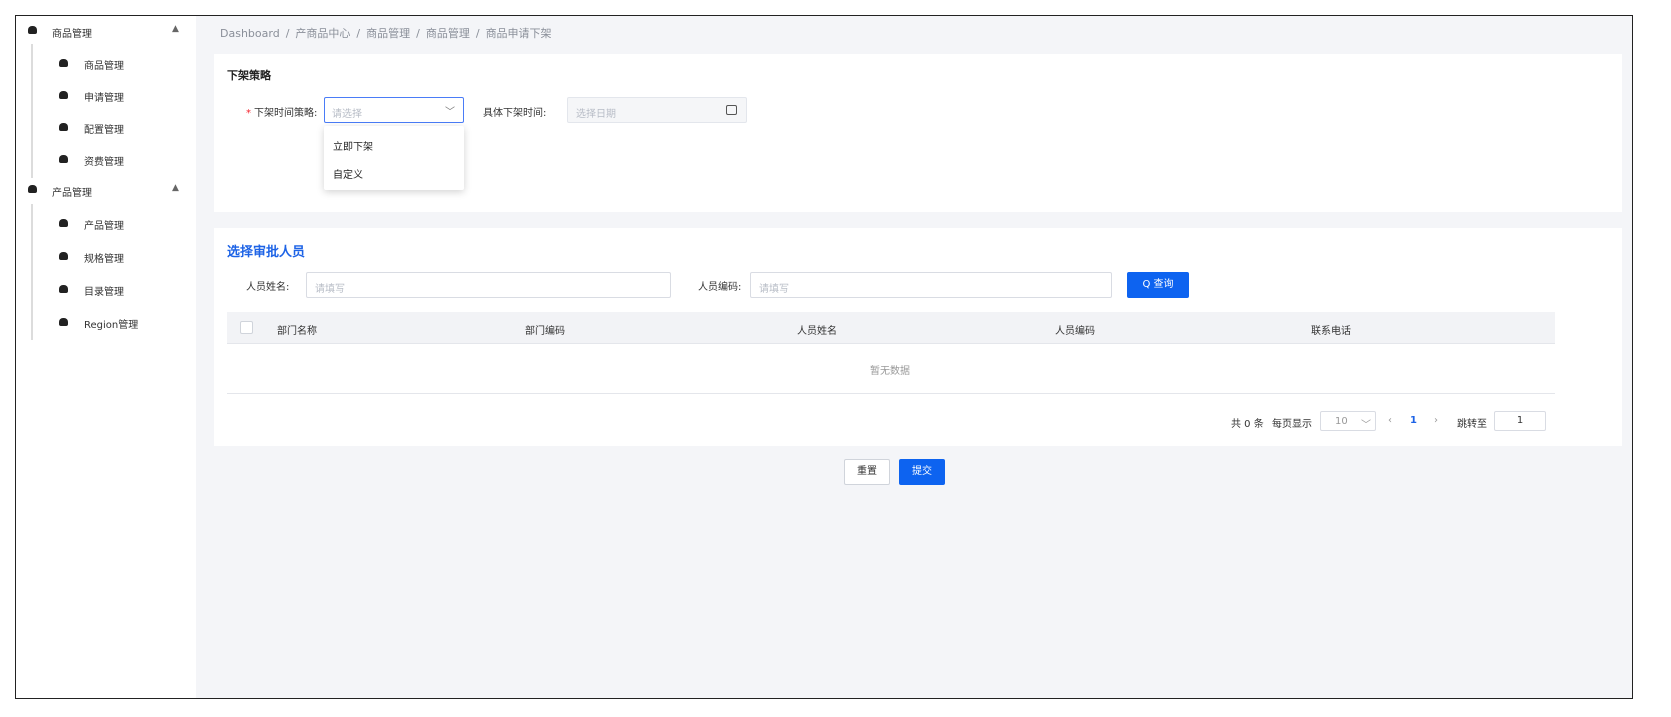 This screenshot has width=1671, height=717. I want to click on sidebar-group-label: 商品管理, so click(72, 34).